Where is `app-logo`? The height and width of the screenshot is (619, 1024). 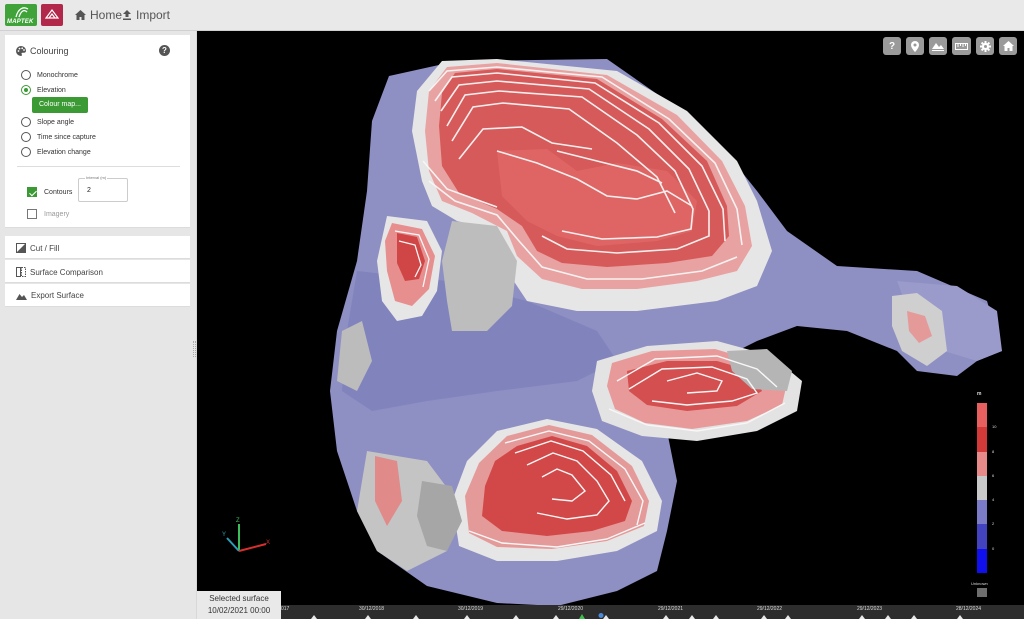 app-logo is located at coordinates (52, 15).